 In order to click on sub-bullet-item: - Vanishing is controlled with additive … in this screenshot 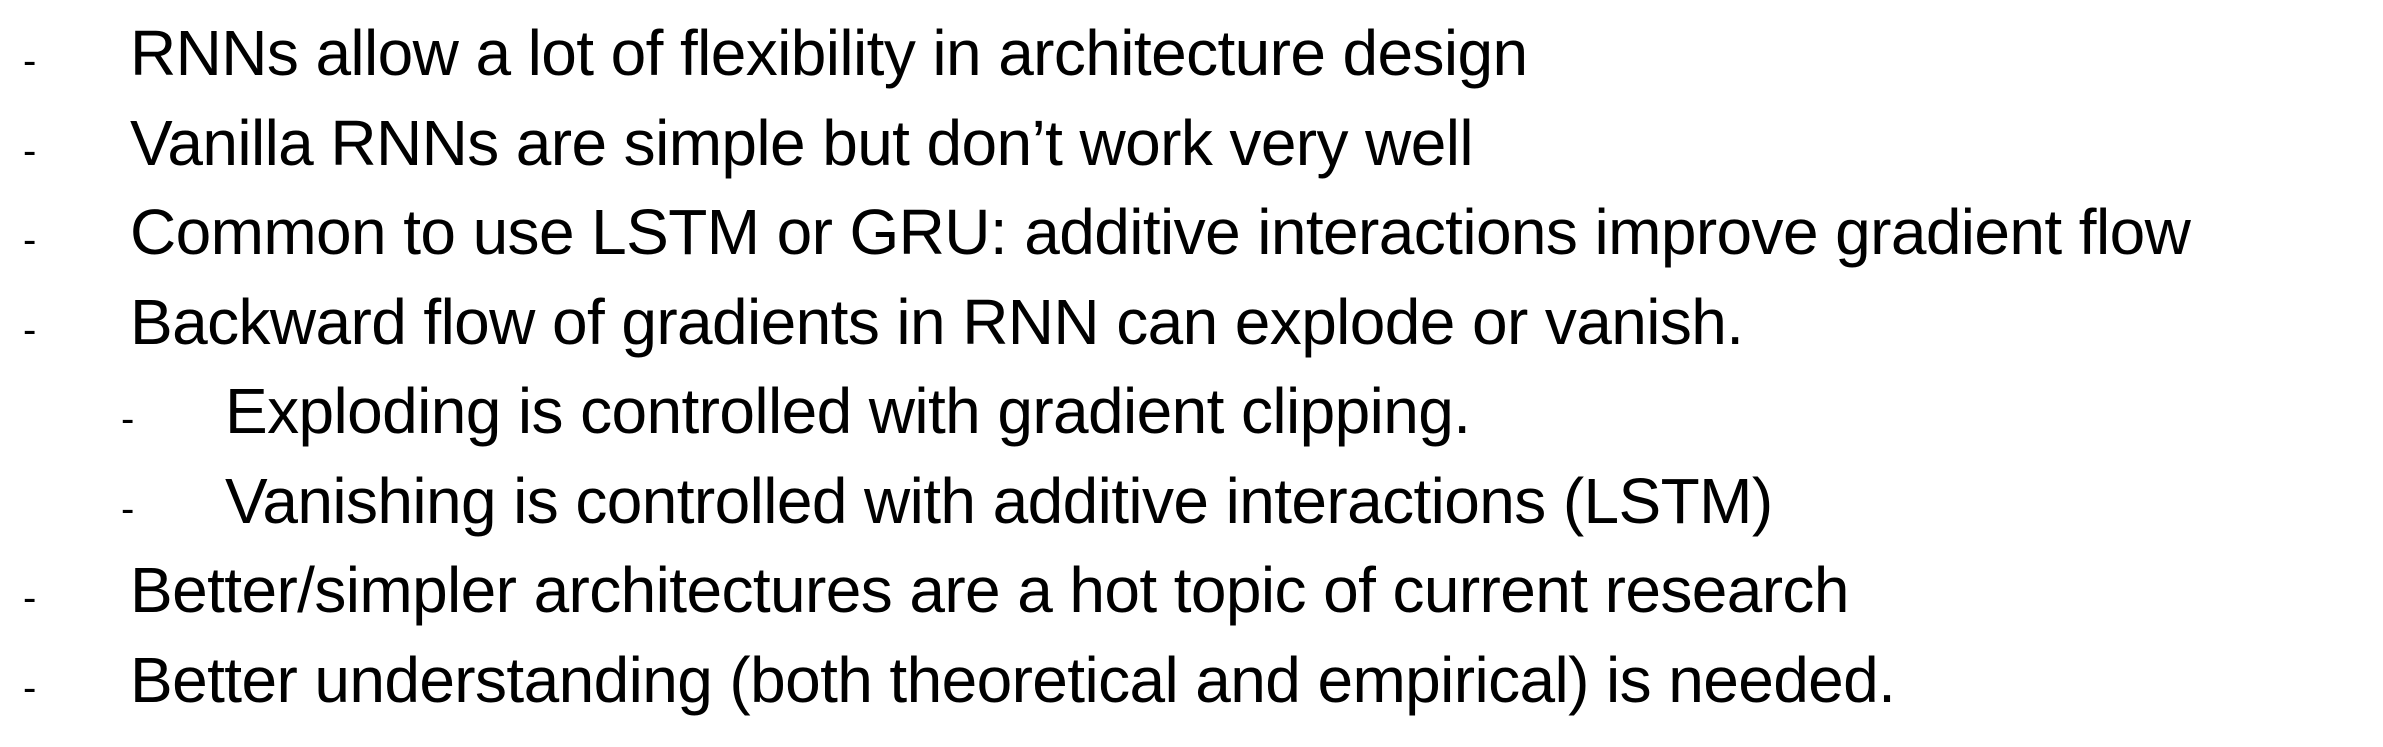, I will do `click(1191, 502)`.